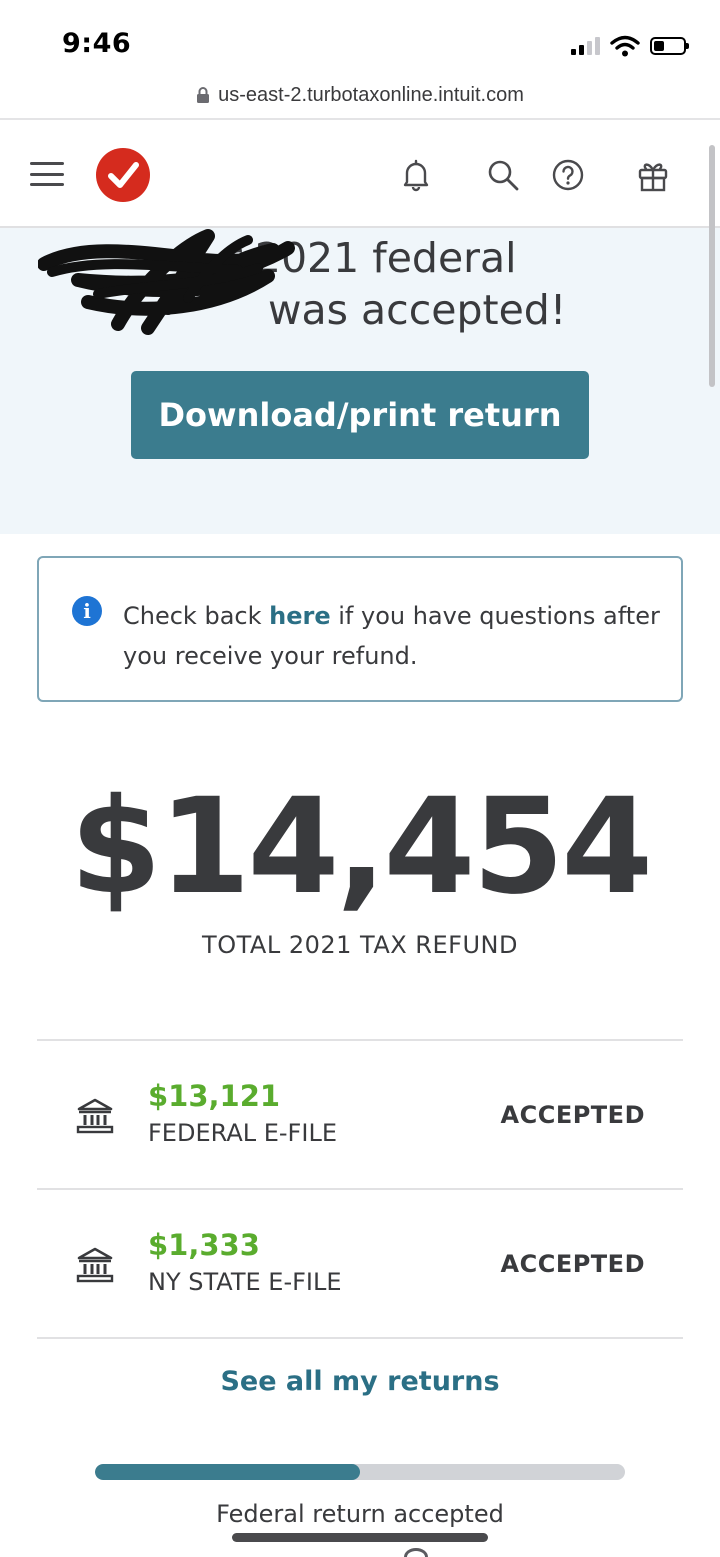 The width and height of the screenshot is (720, 1557). I want to click on checkmark-icon, so click(123, 175).